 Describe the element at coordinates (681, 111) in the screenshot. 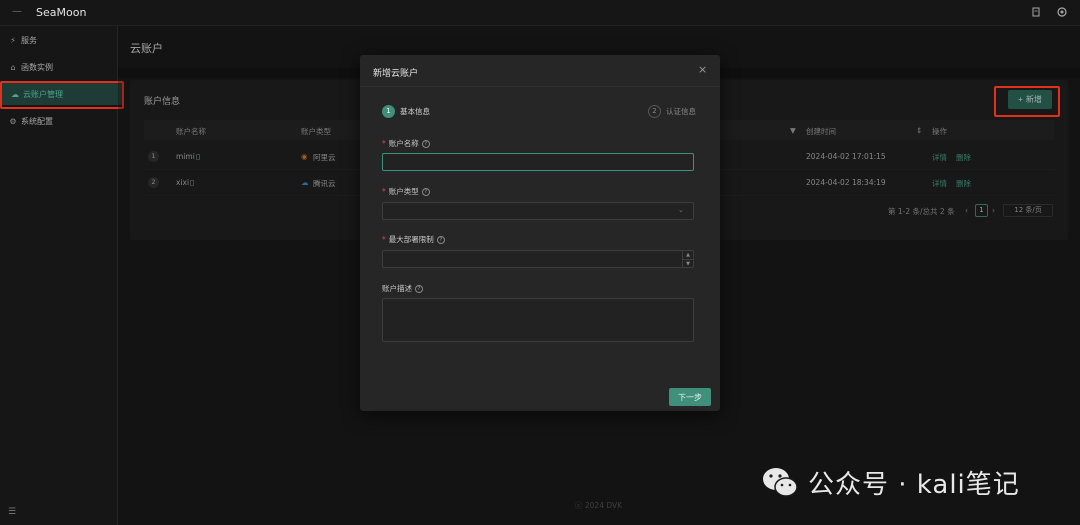

I see `step-label: 认证信息` at that location.